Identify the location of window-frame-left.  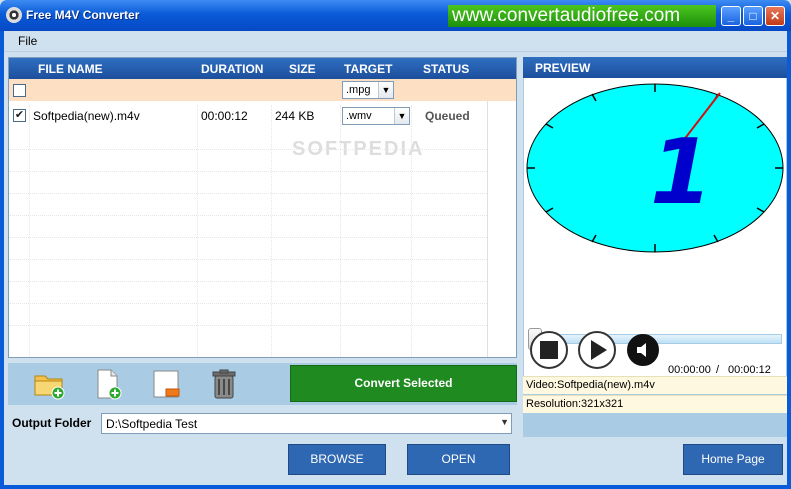
(2, 260).